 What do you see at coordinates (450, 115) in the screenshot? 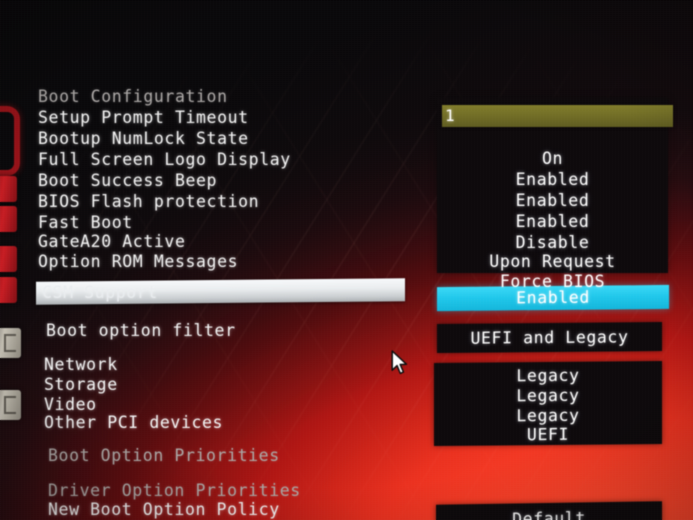
I see `setup-prompt-timeout-value: 1` at bounding box center [450, 115].